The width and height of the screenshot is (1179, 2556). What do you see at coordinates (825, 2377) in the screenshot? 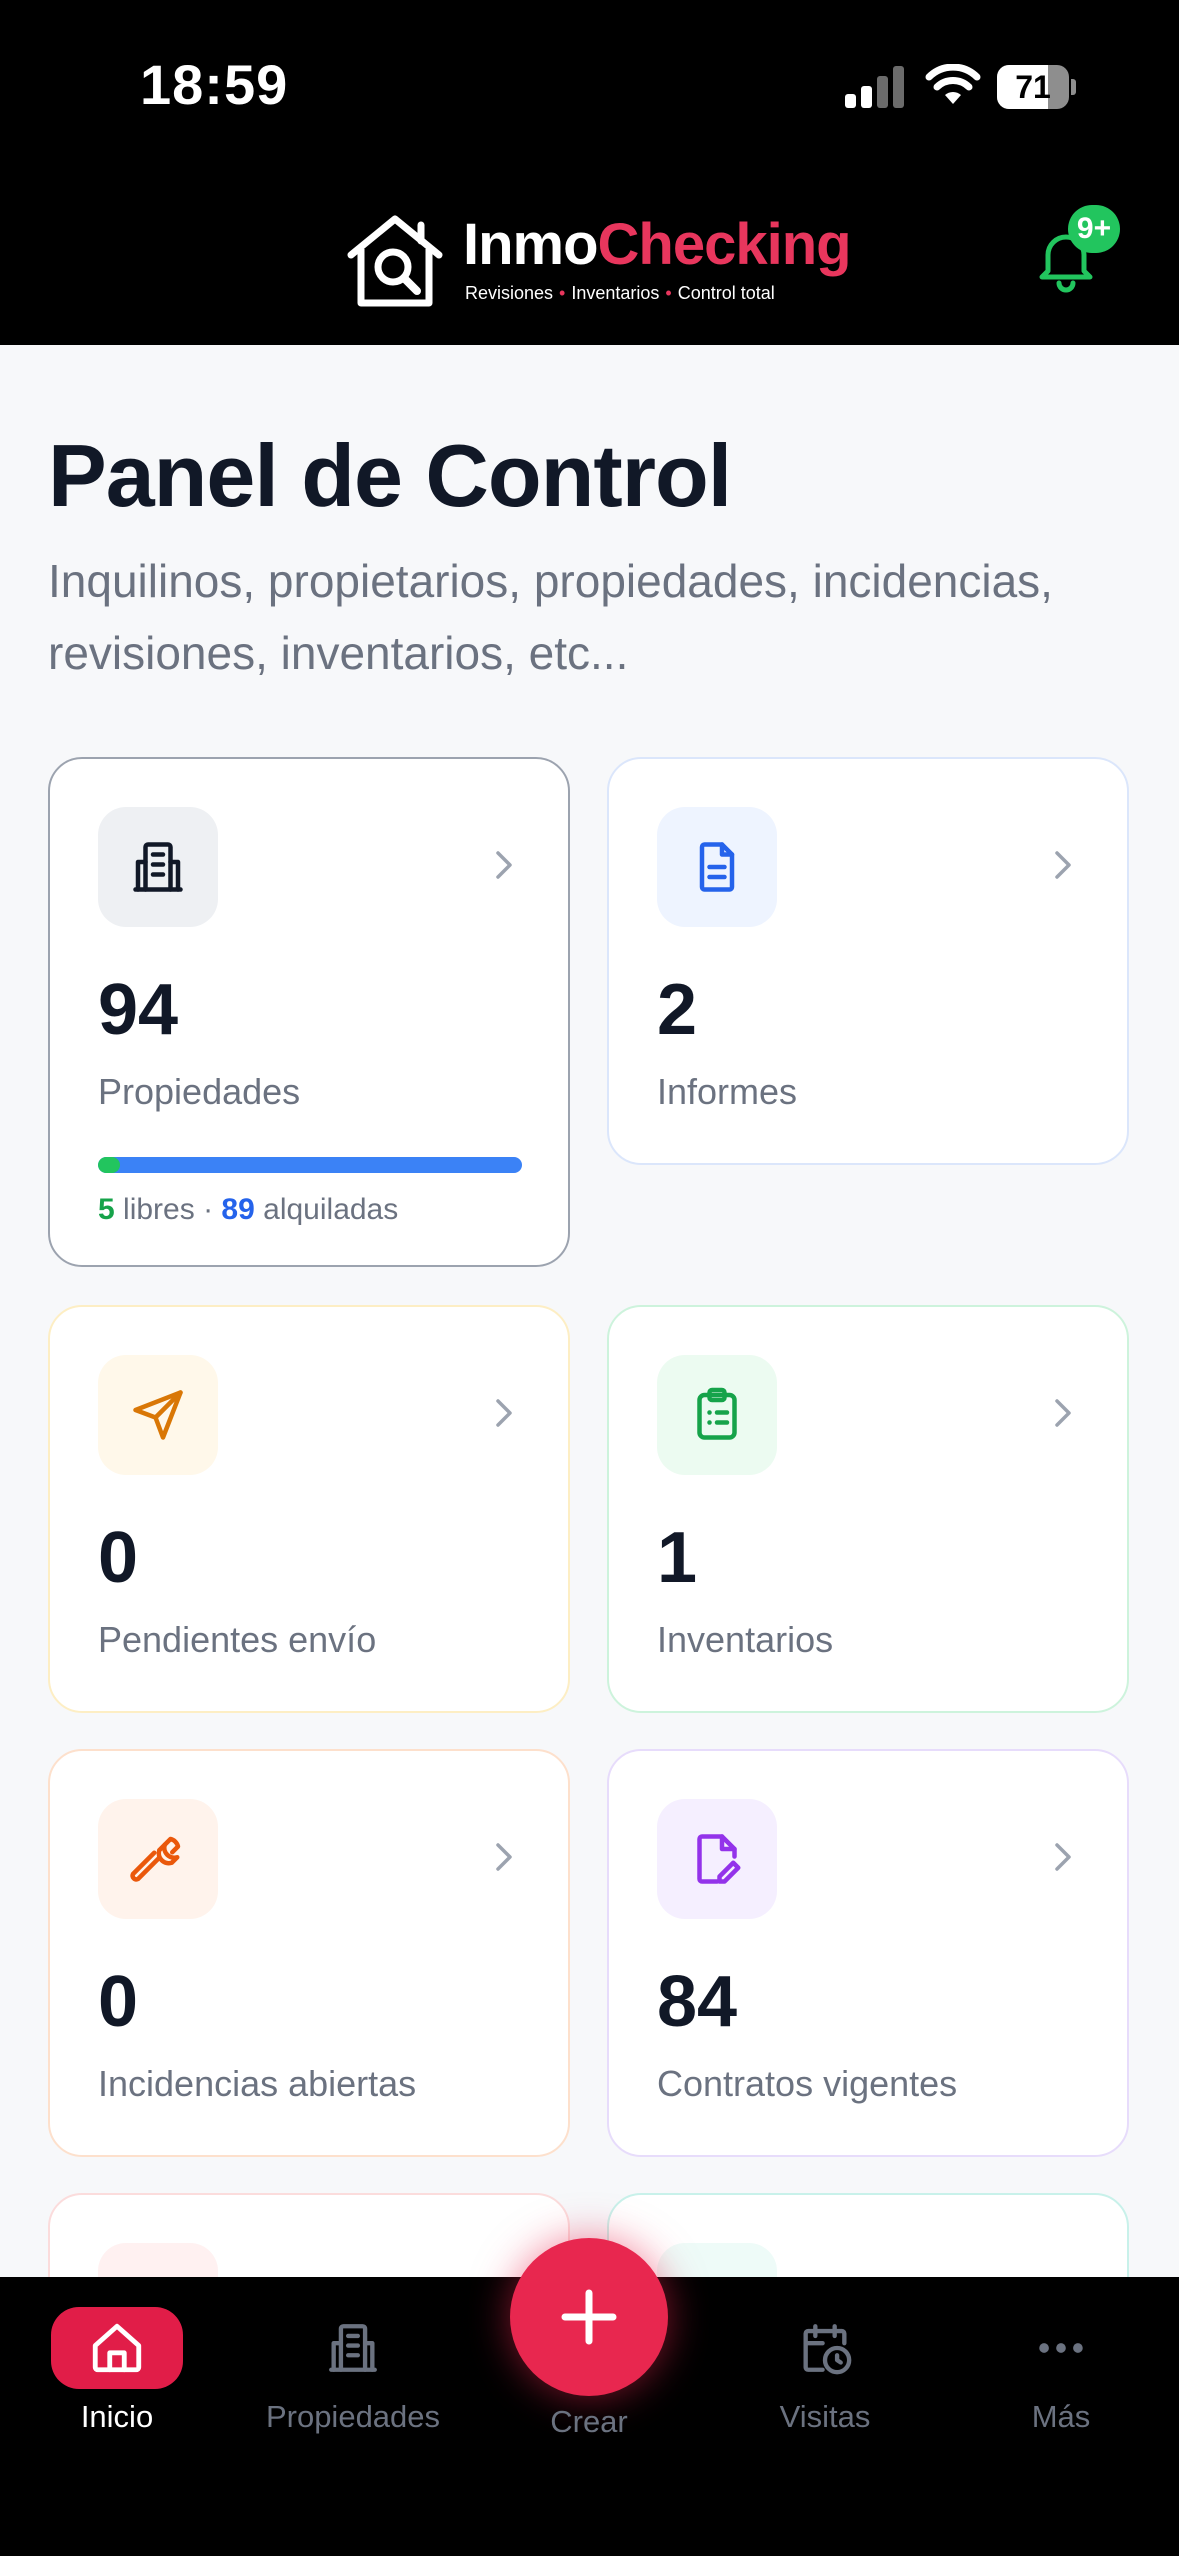
I see `nav-visitas: Visitas` at bounding box center [825, 2377].